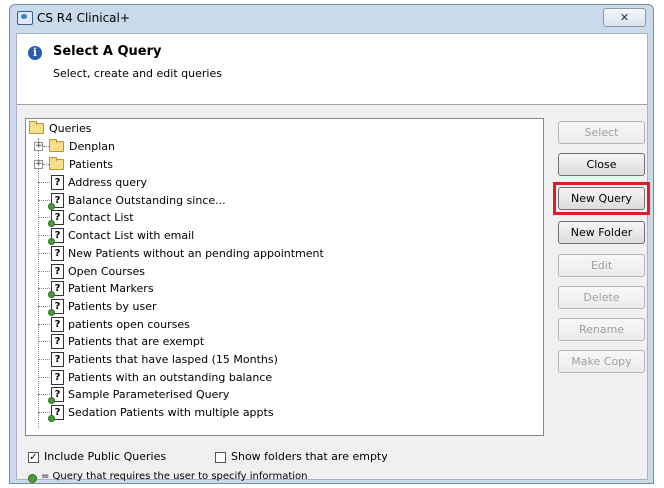  What do you see at coordinates (70, 128) in the screenshot?
I see `tree-root-label: Queries` at bounding box center [70, 128].